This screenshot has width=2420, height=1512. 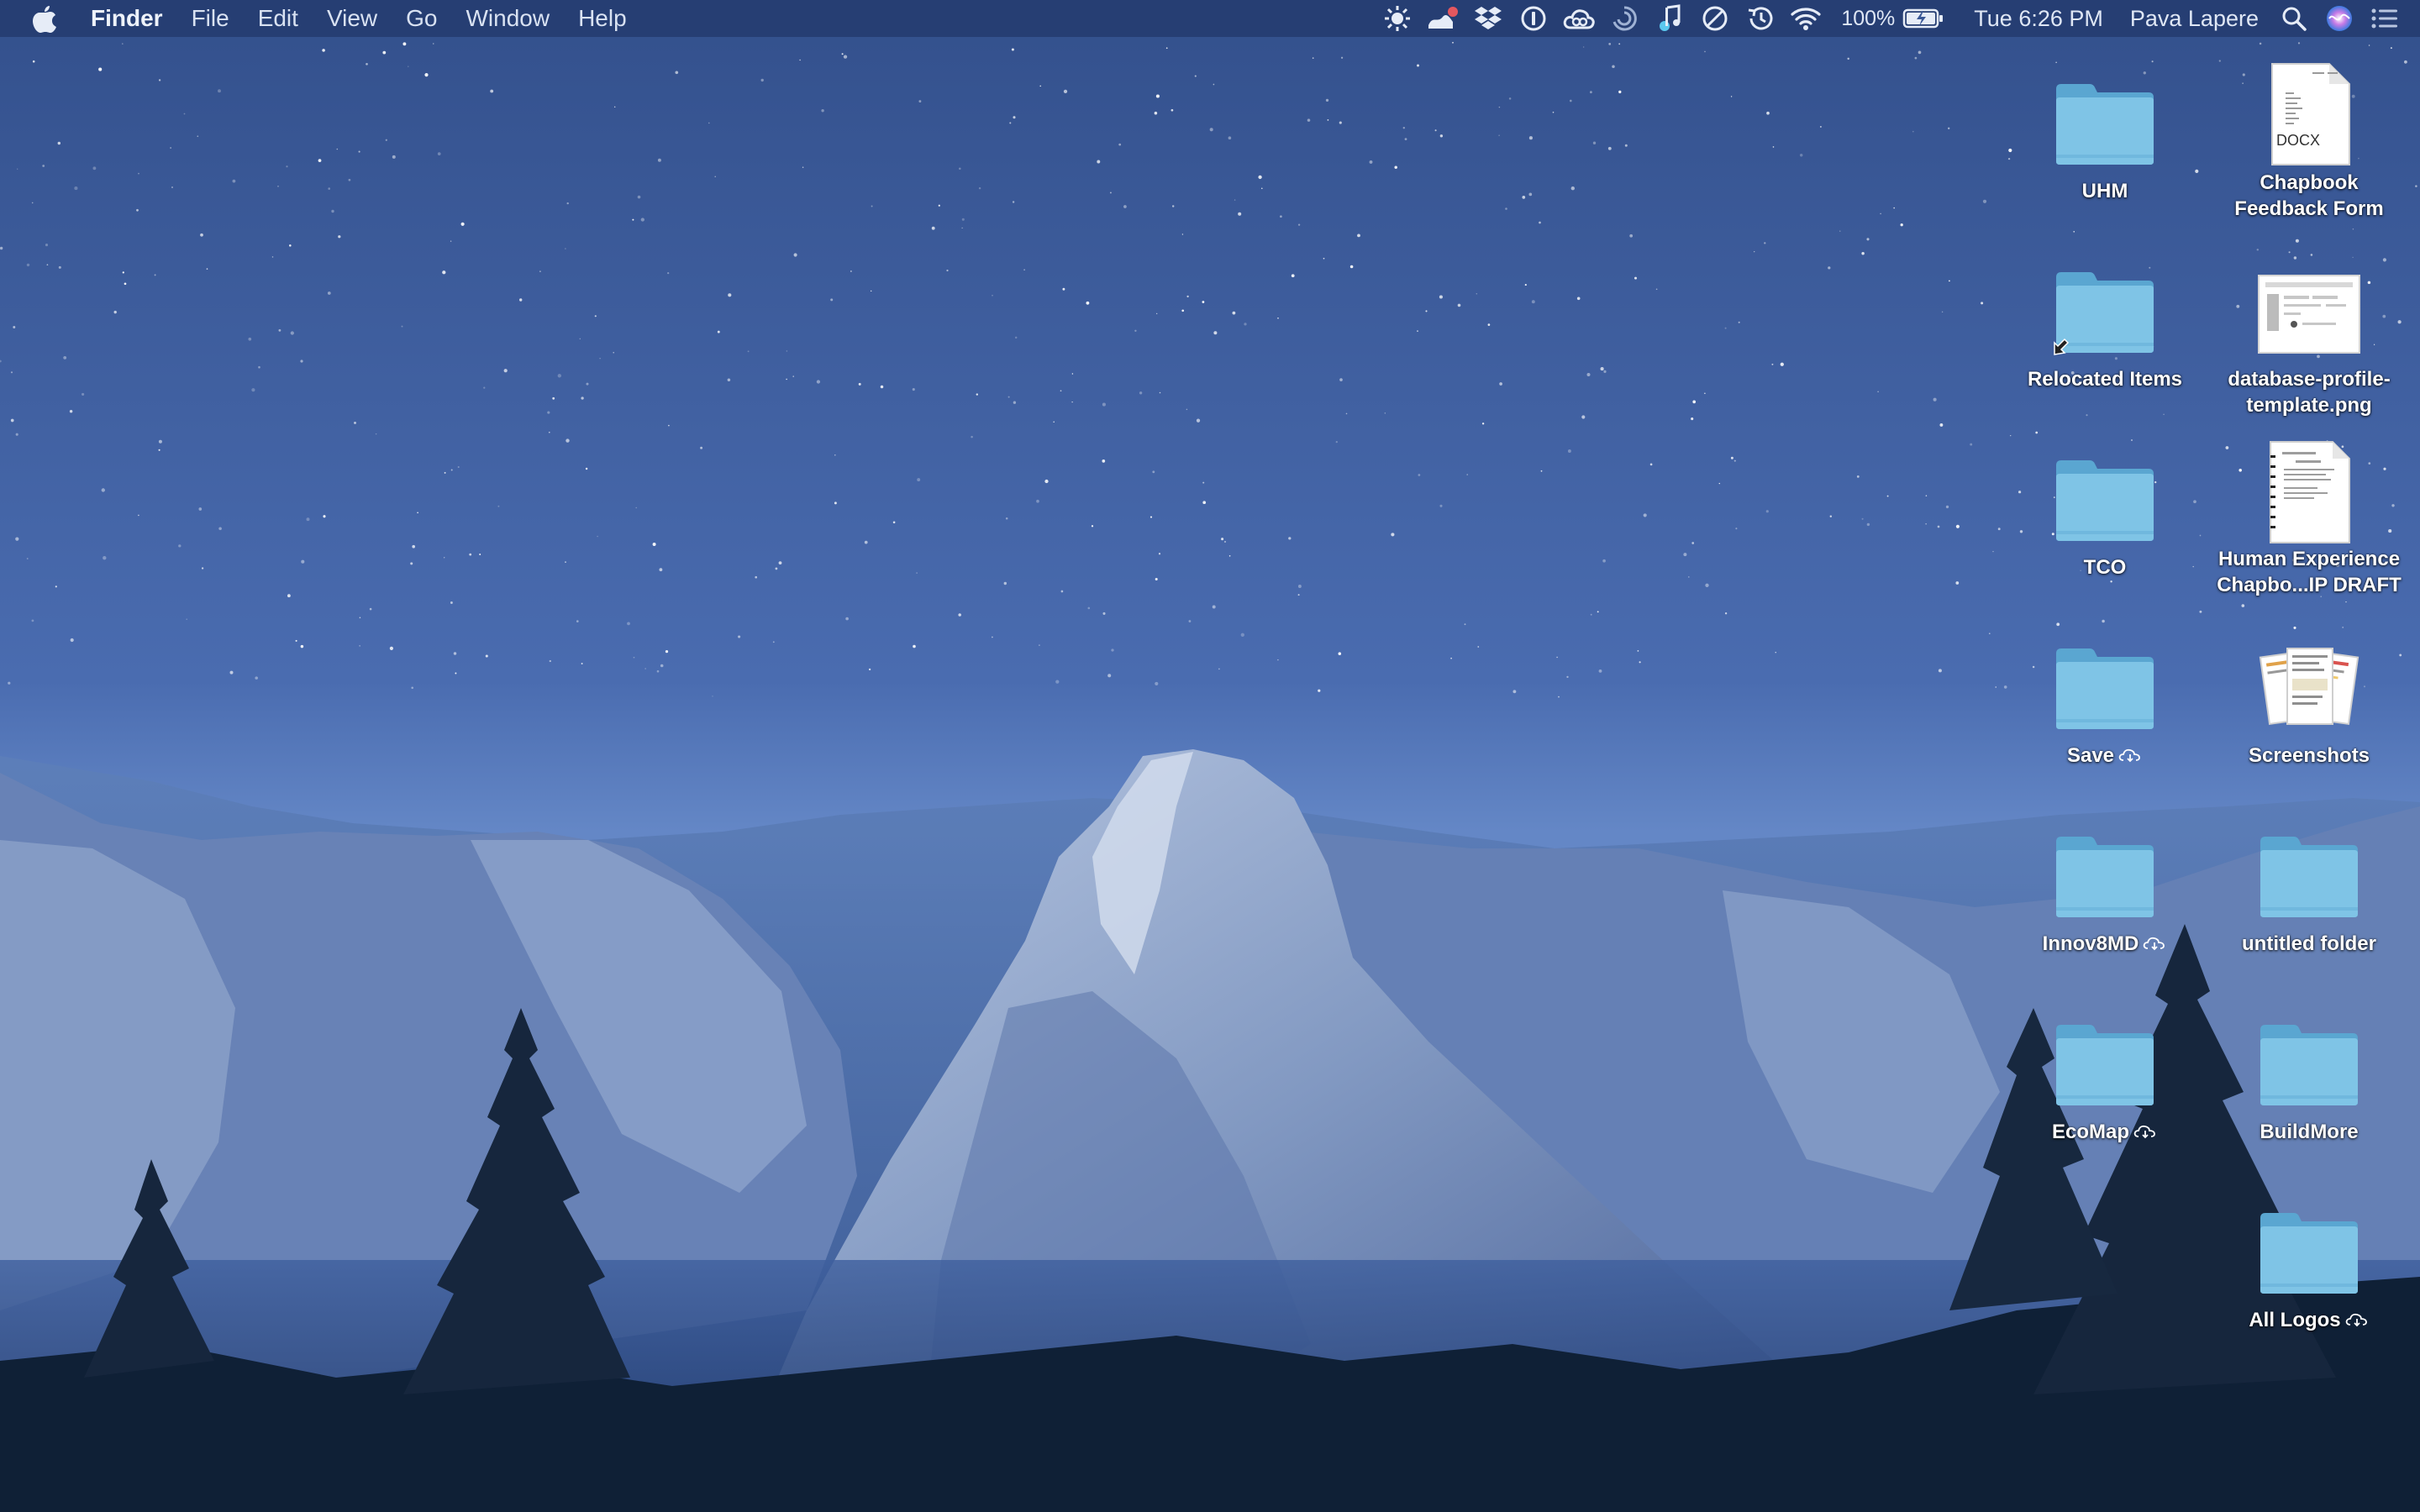 I want to click on time-machine-icon, so click(x=1760, y=18).